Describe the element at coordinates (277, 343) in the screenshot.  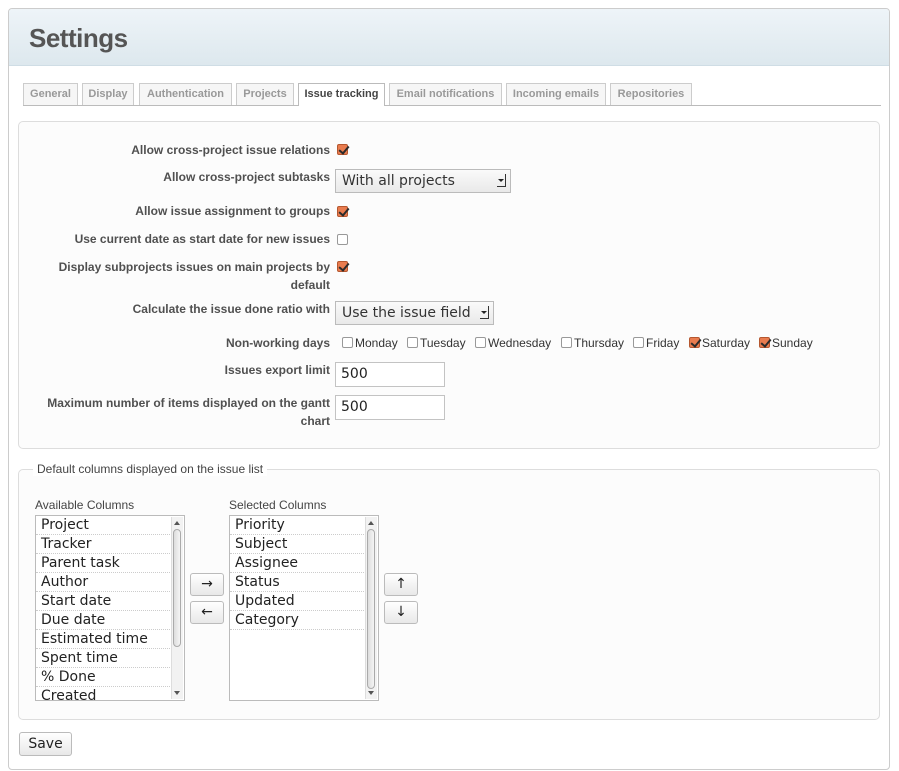
I see `non-working-days-label: Non-working days` at that location.